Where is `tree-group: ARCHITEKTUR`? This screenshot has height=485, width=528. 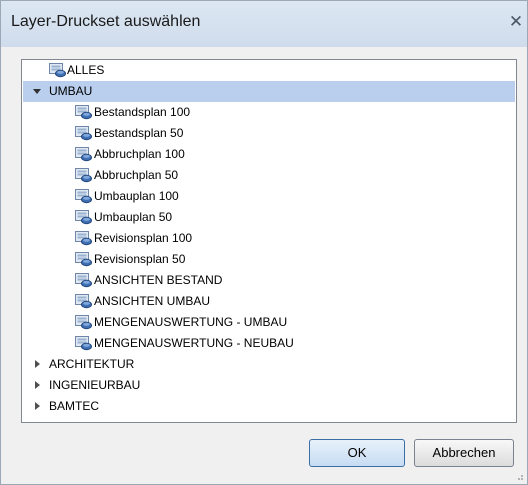 tree-group: ARCHITEKTUR is located at coordinates (269, 364).